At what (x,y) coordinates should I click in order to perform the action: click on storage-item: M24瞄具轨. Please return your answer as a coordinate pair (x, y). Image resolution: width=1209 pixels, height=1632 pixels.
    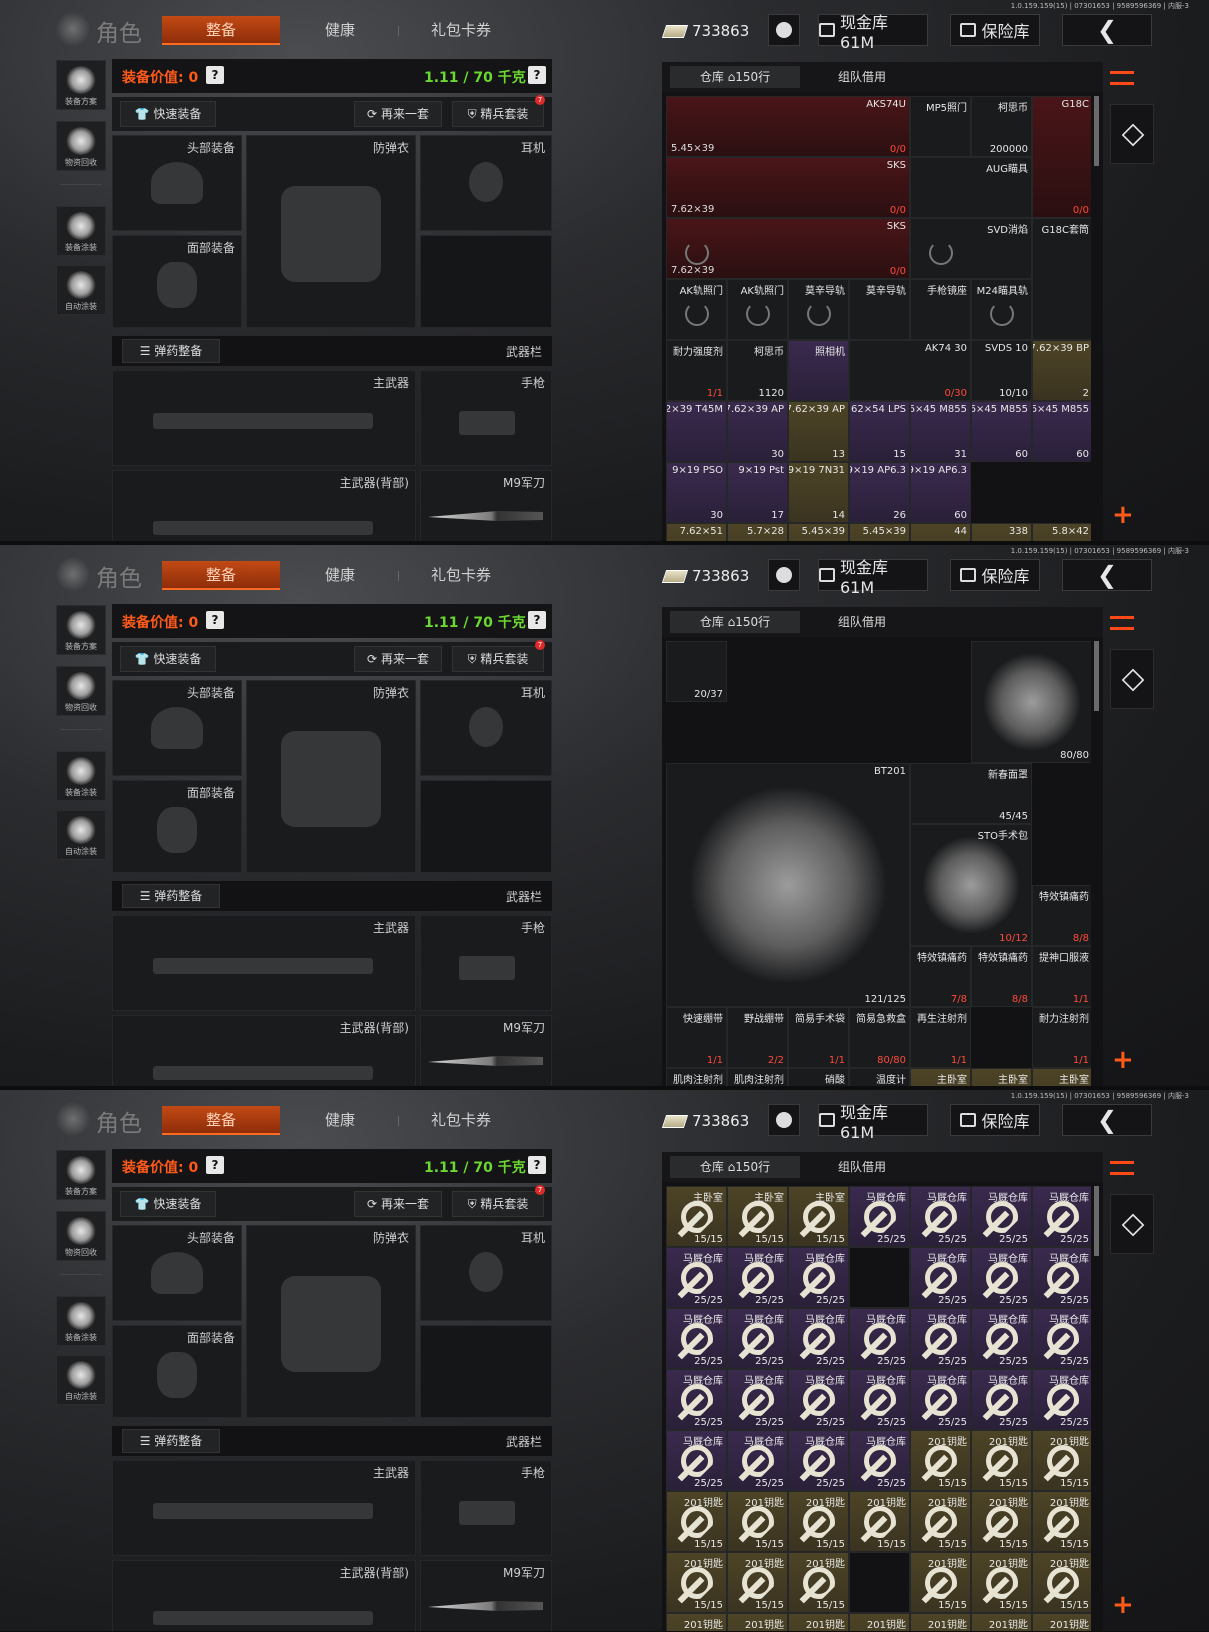
    Looking at the image, I should click on (1001, 309).